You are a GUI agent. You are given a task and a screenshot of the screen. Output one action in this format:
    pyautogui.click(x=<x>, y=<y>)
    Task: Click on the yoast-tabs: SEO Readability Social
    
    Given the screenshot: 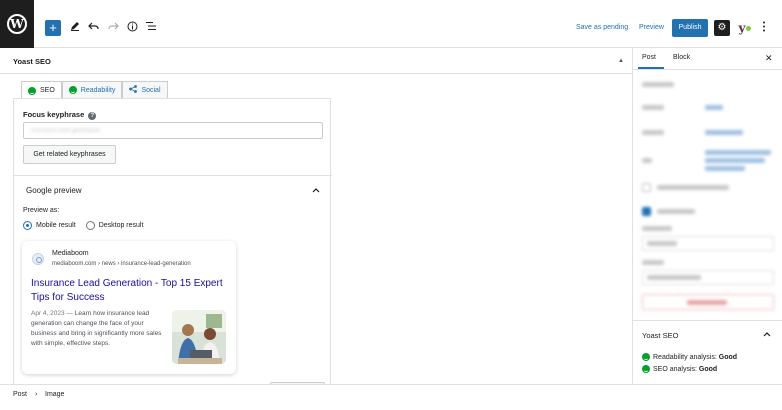 What is the action you would take?
    pyautogui.click(x=94, y=90)
    